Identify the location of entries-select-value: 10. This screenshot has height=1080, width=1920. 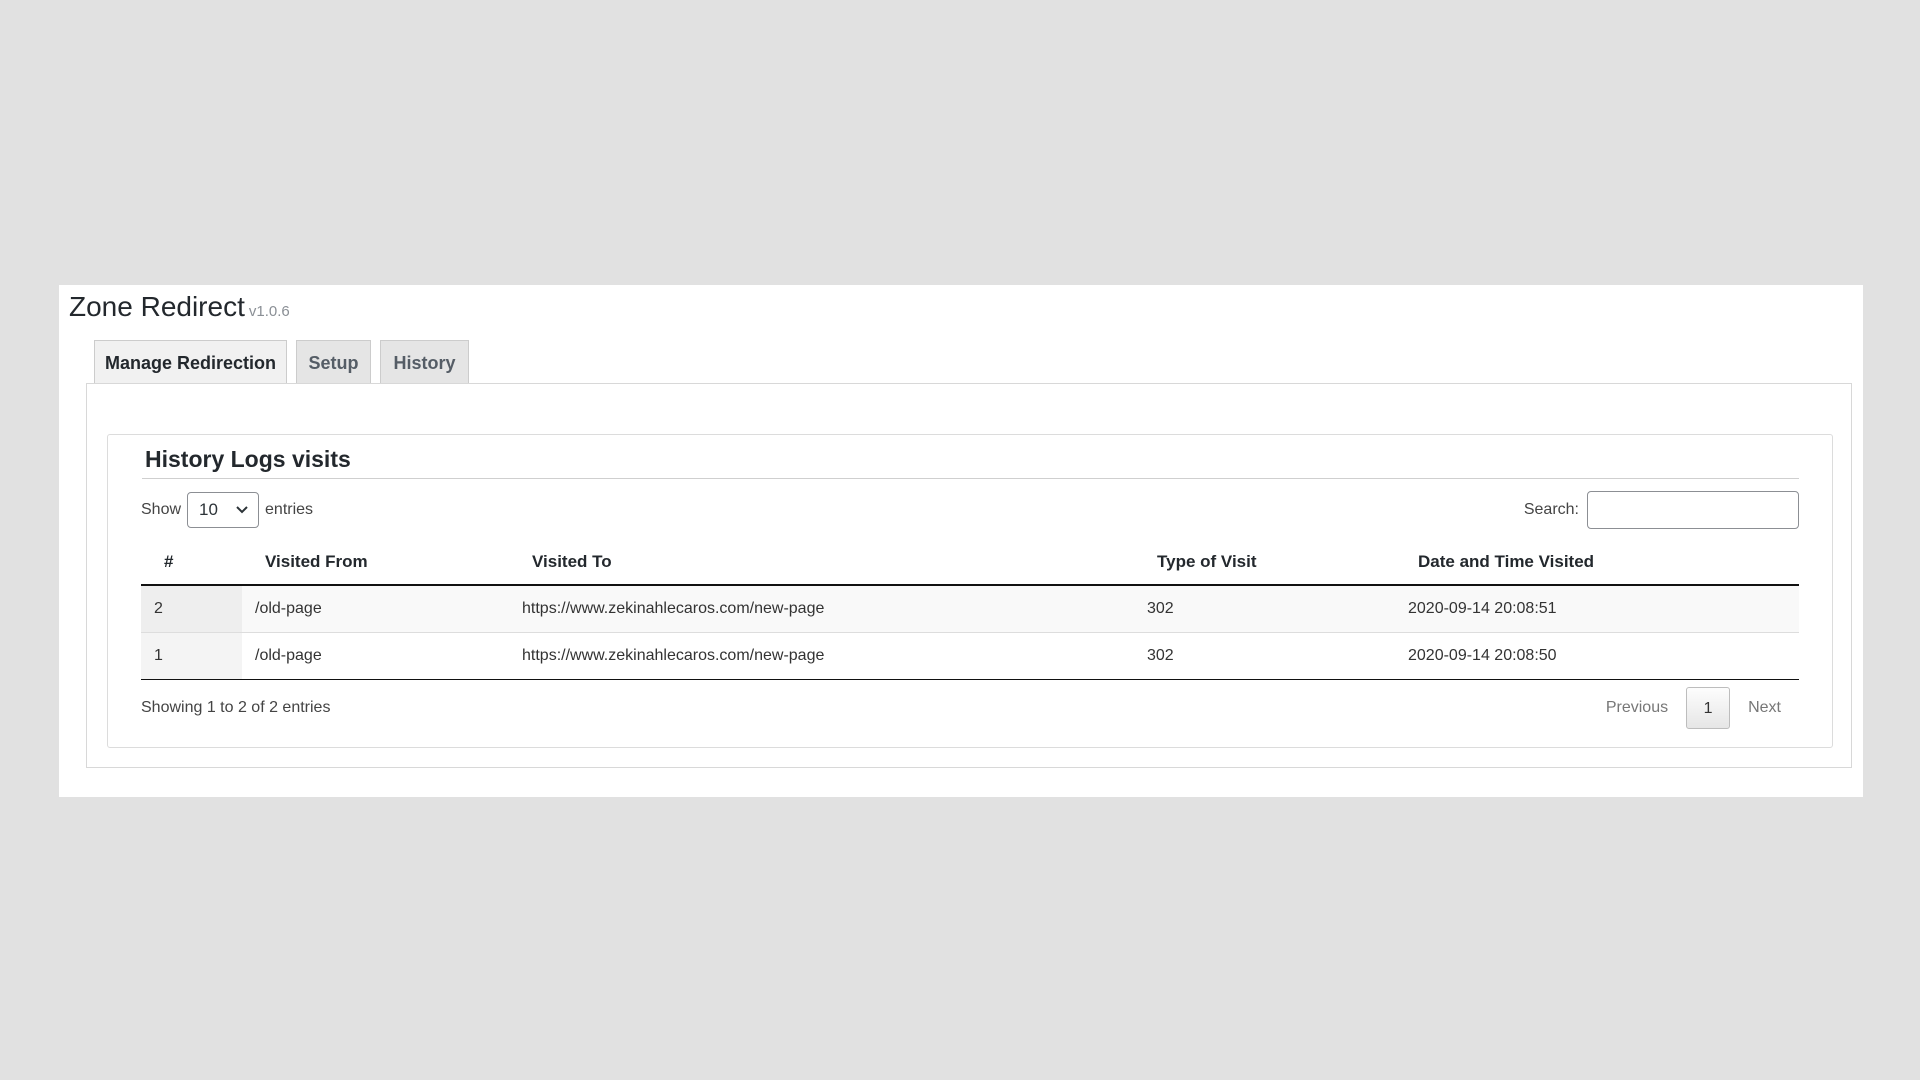
(208, 509).